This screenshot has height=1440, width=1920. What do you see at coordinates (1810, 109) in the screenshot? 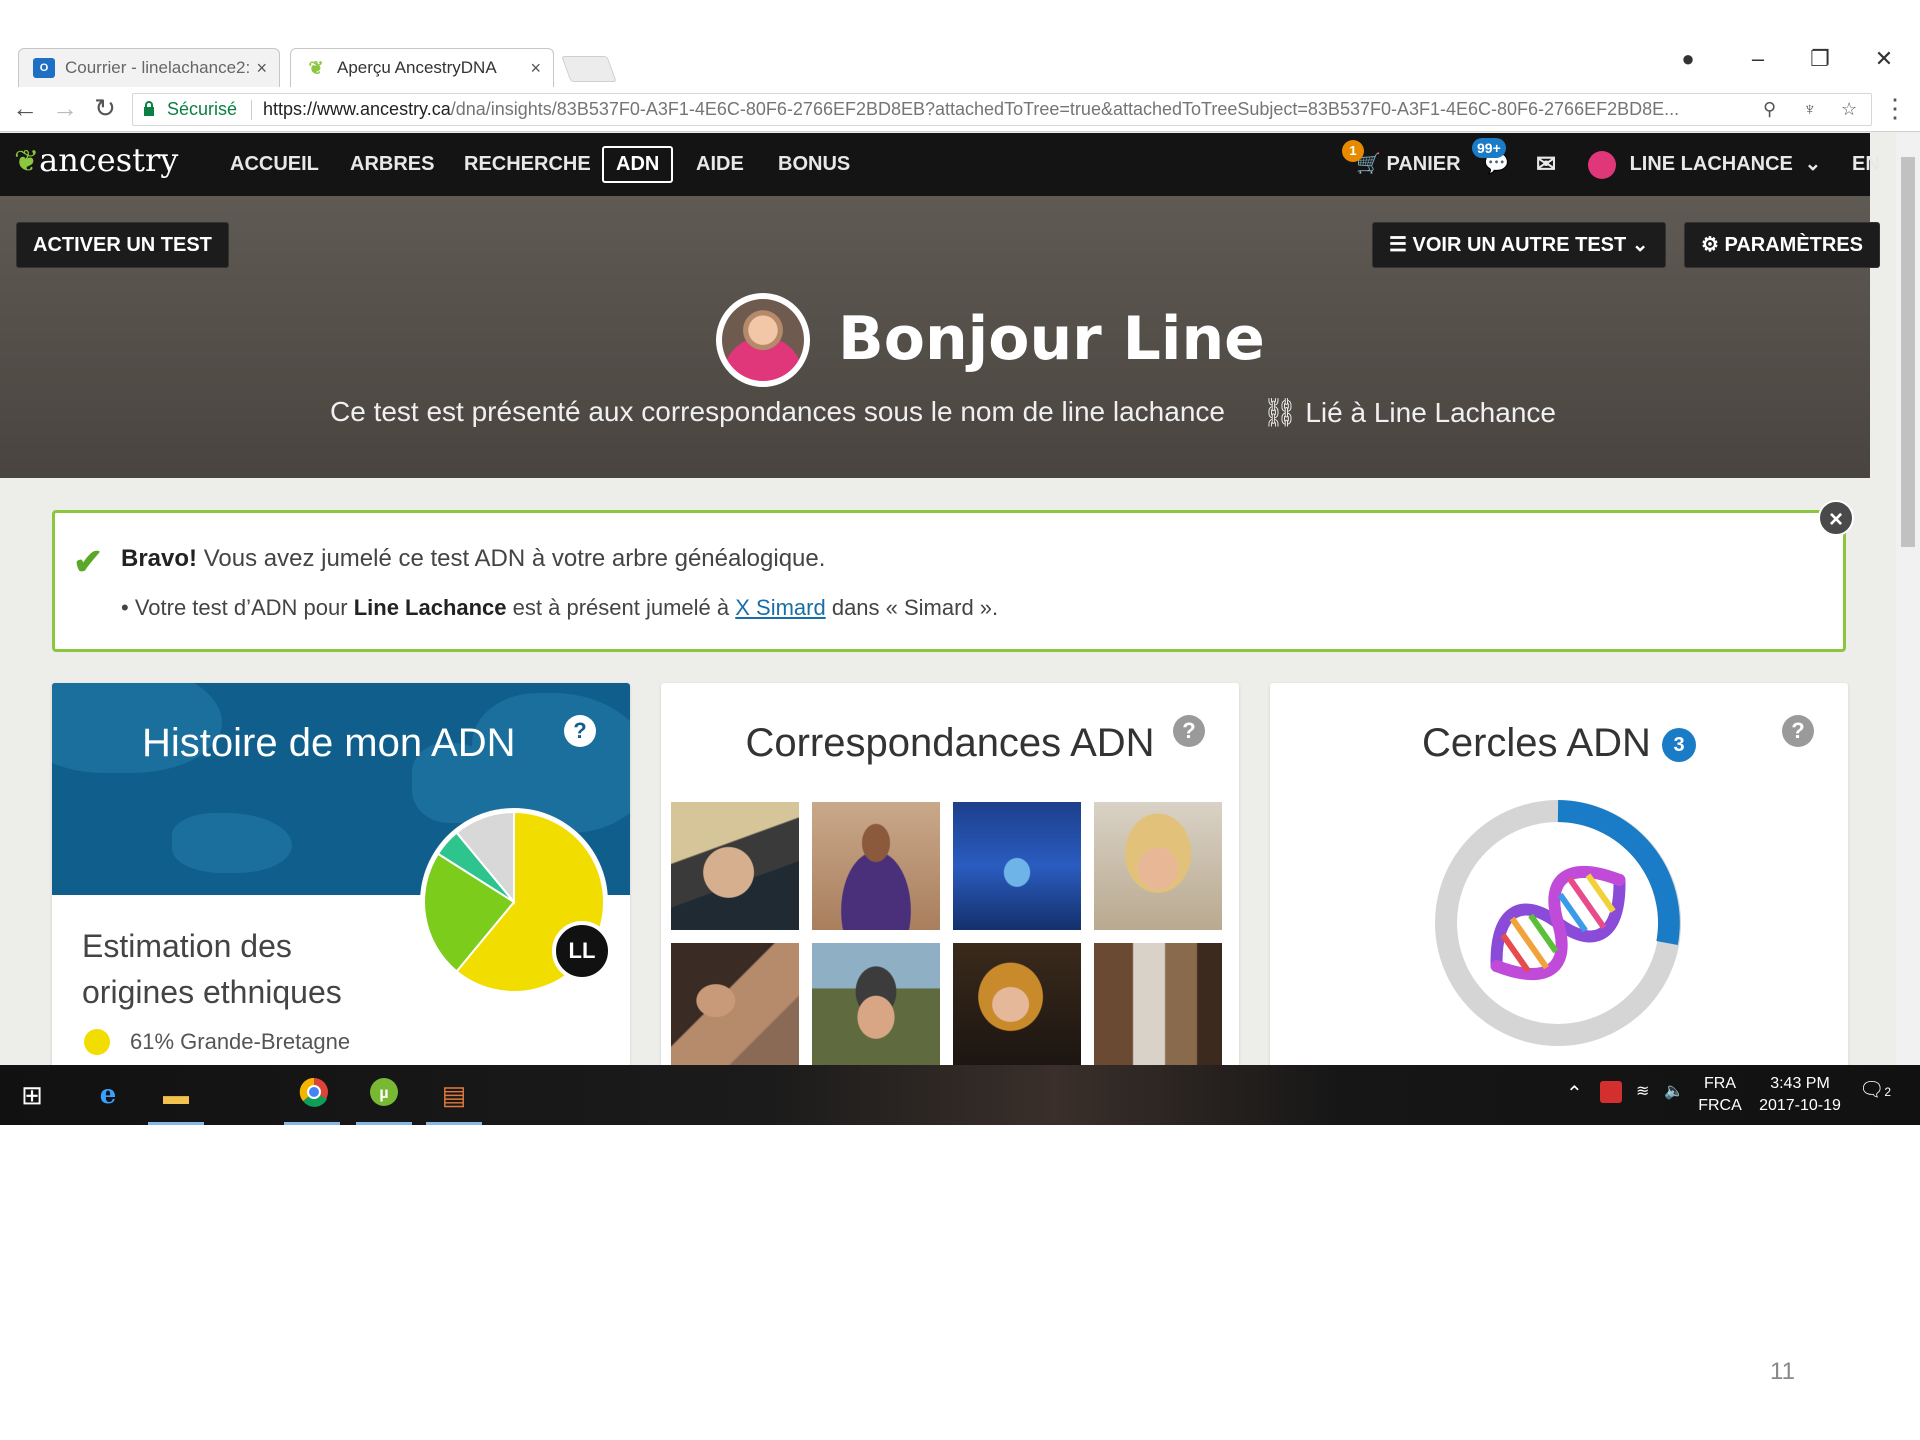
I see `extension-icon: ♆` at bounding box center [1810, 109].